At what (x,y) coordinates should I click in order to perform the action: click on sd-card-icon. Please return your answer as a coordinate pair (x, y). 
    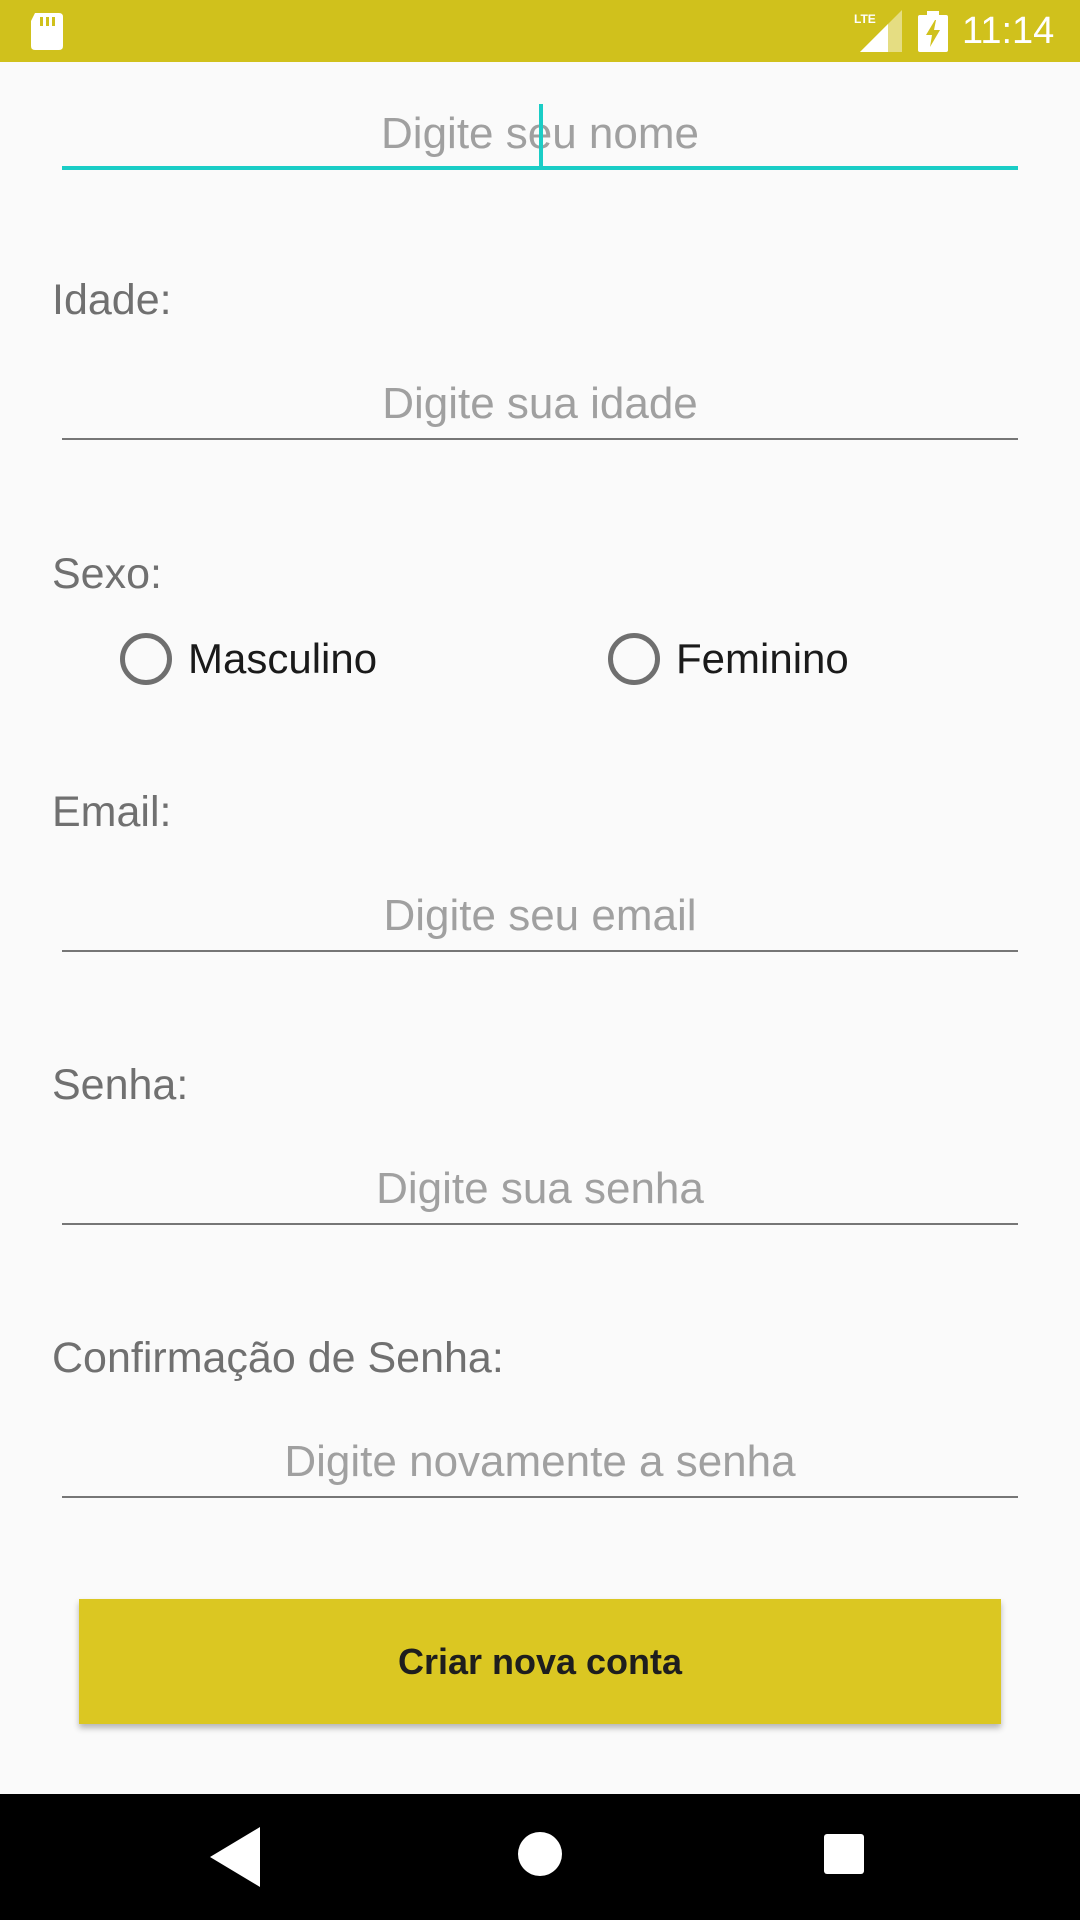
    Looking at the image, I should click on (47, 31).